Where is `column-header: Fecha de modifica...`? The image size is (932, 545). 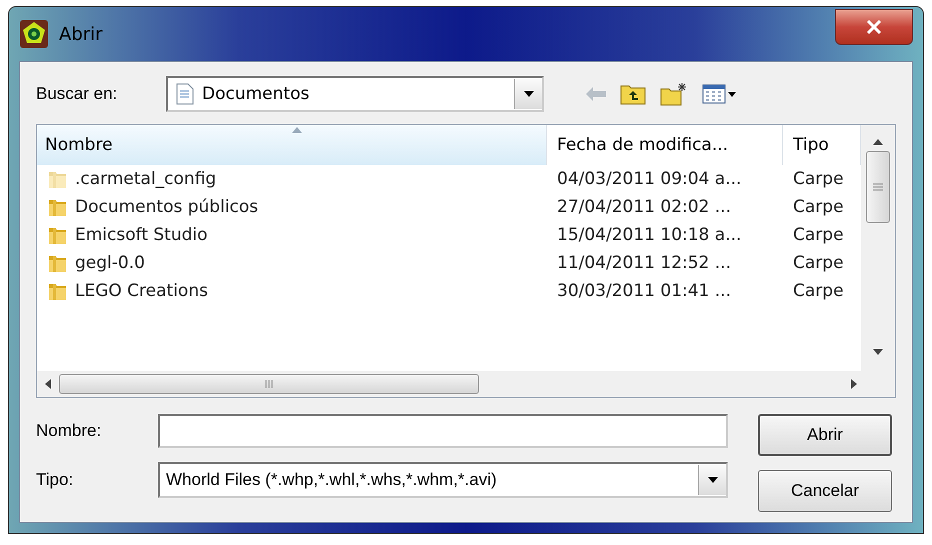 column-header: Fecha de modifica... is located at coordinates (665, 145).